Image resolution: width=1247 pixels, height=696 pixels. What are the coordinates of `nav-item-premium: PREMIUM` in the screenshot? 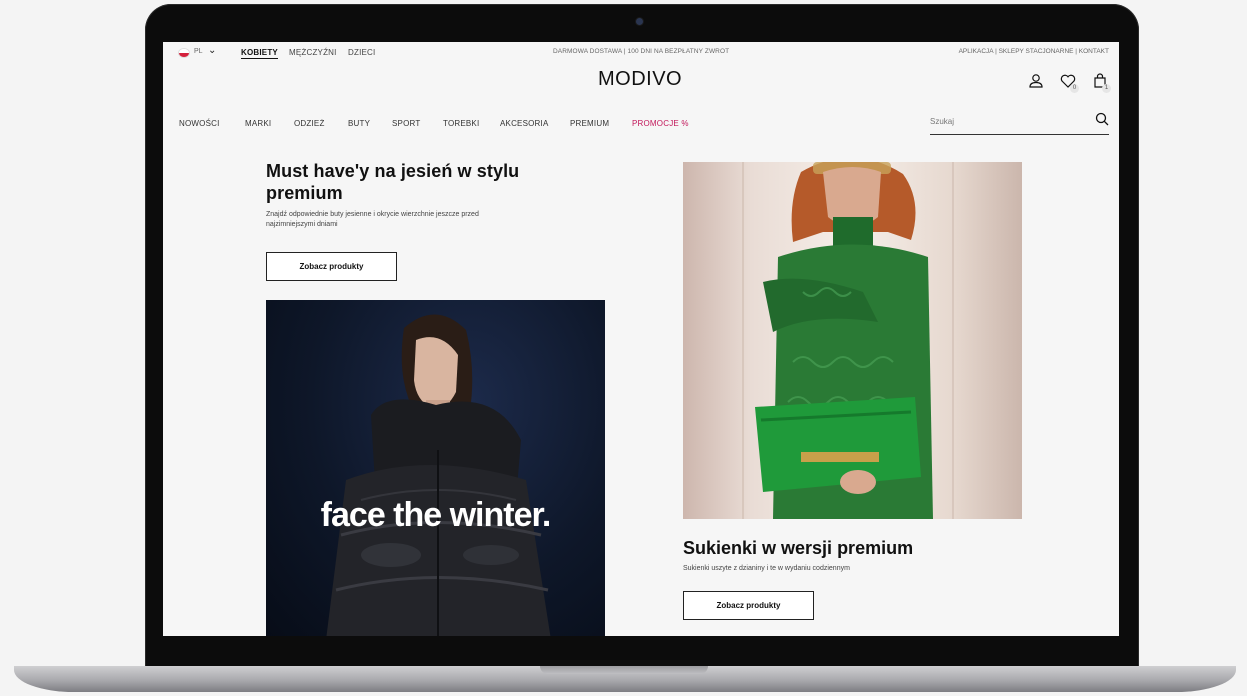 It's located at (589, 123).